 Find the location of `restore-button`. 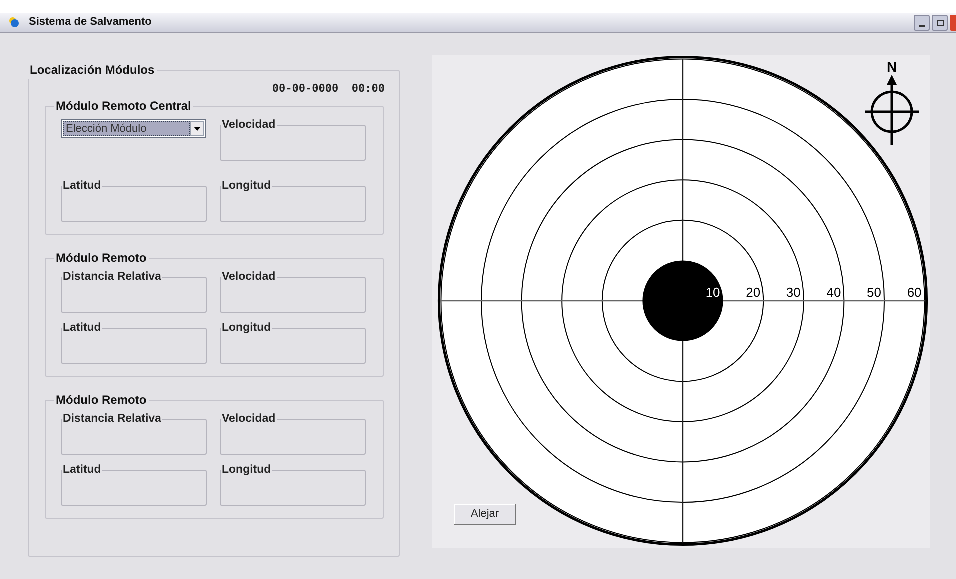

restore-button is located at coordinates (940, 22).